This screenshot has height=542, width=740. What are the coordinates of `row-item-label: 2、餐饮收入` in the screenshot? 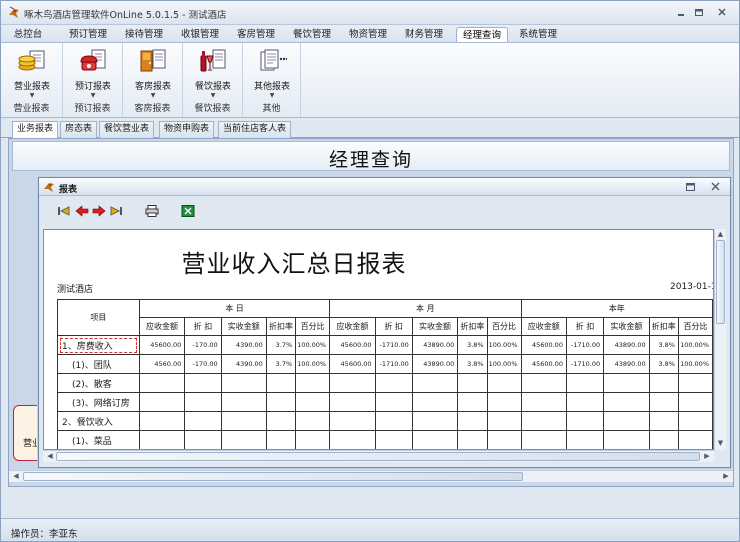 It's located at (98, 421).